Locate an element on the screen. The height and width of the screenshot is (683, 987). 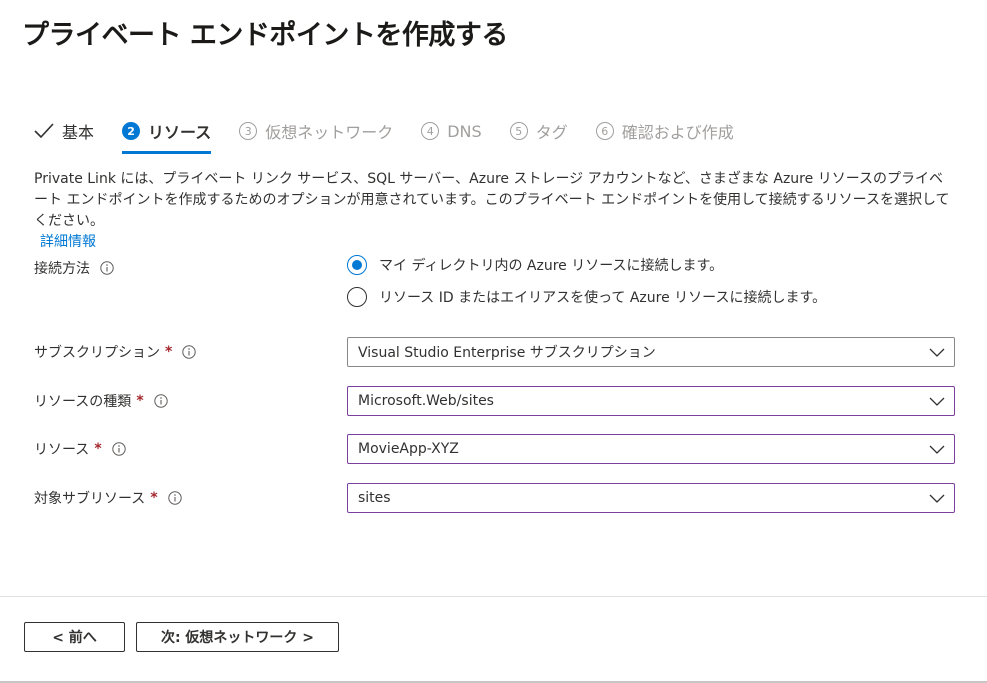
step-number-badge: 2 is located at coordinates (131, 131).